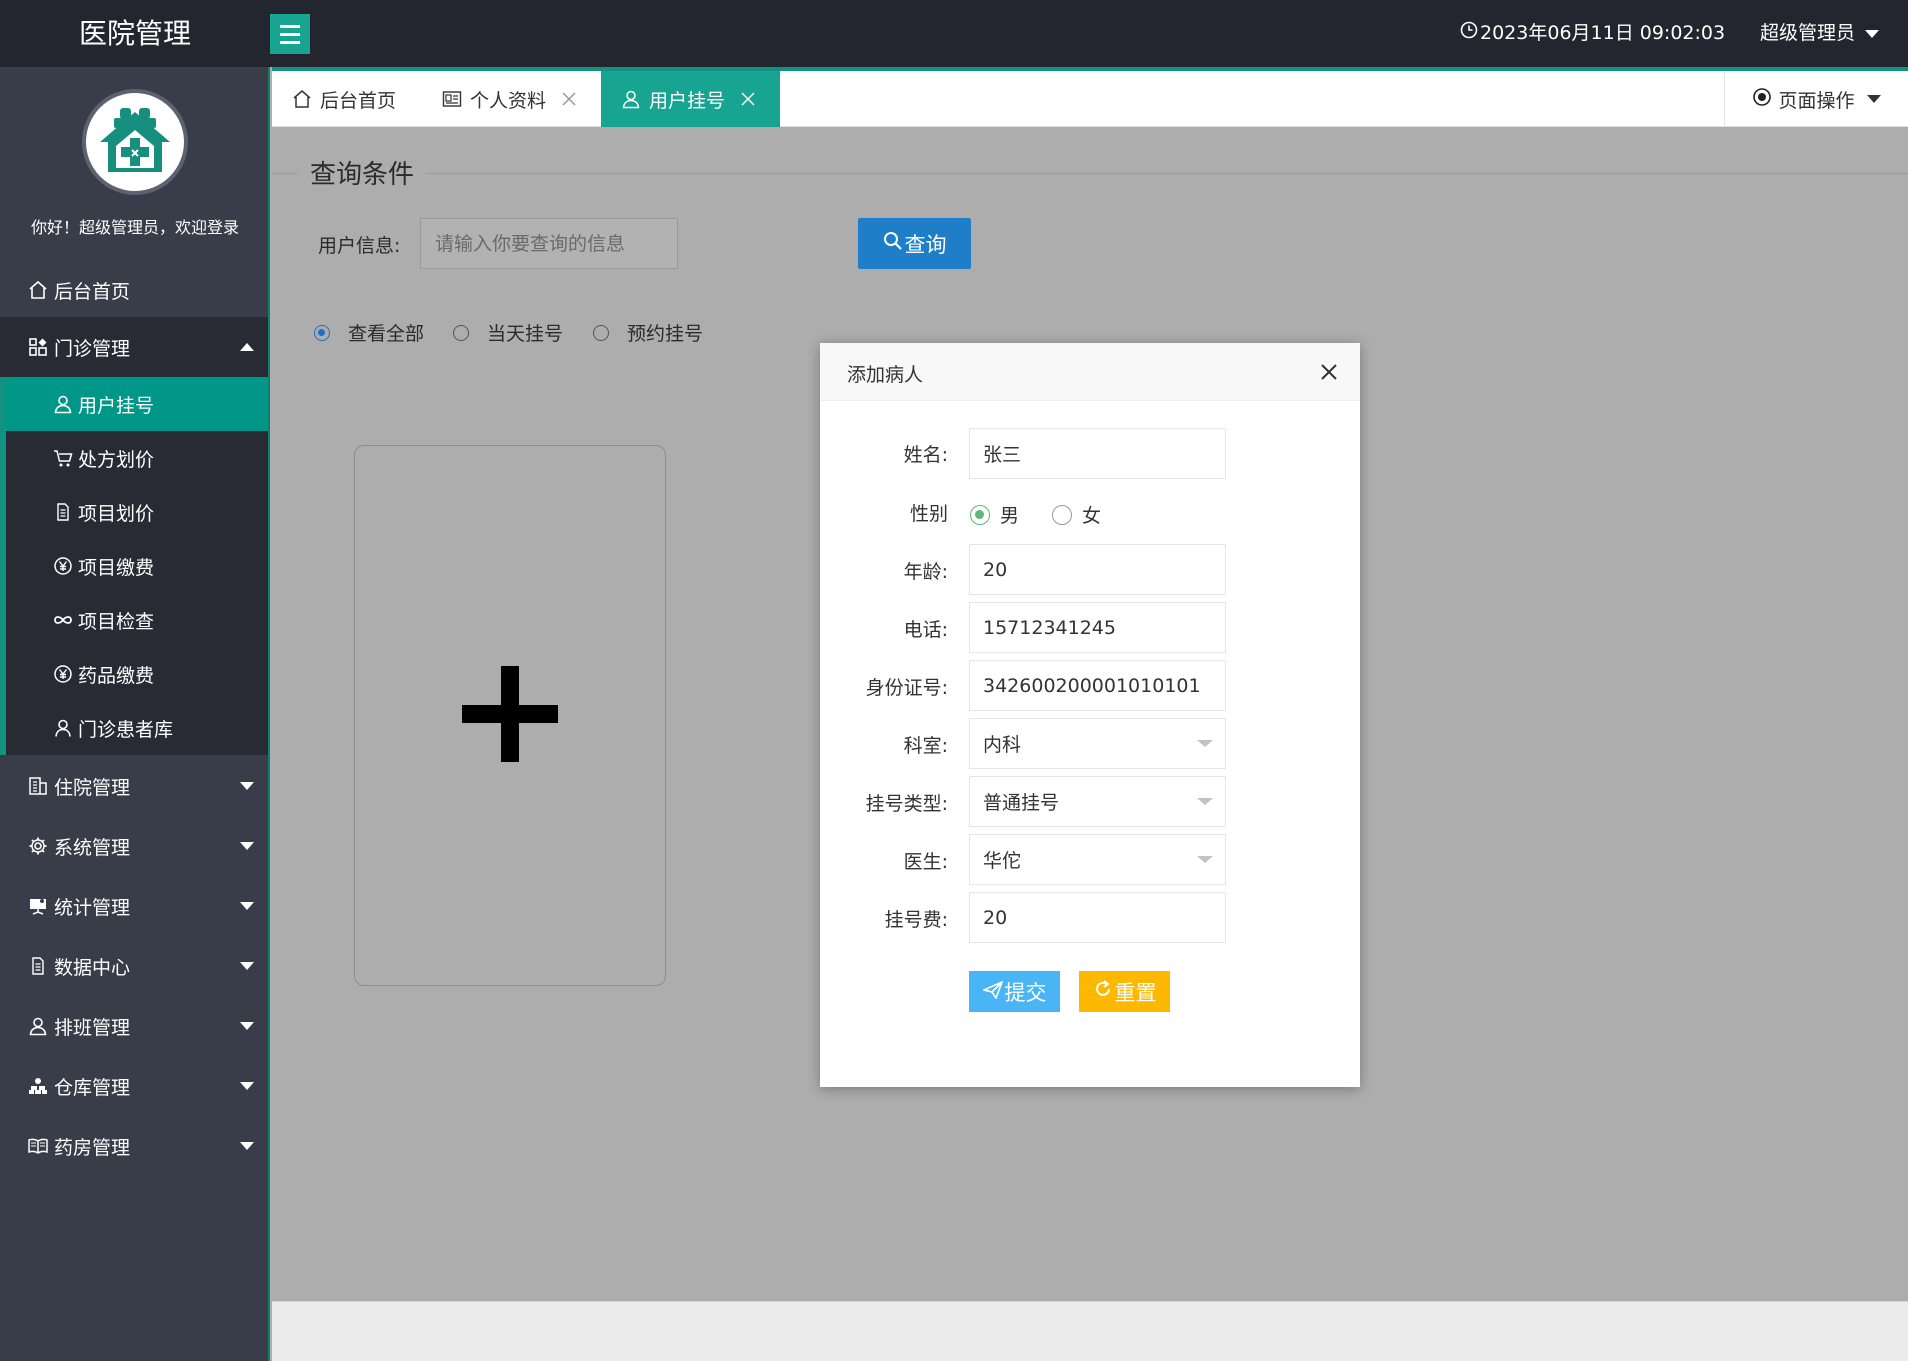  What do you see at coordinates (1002, 745) in the screenshot?
I see `department-value: 内科` at bounding box center [1002, 745].